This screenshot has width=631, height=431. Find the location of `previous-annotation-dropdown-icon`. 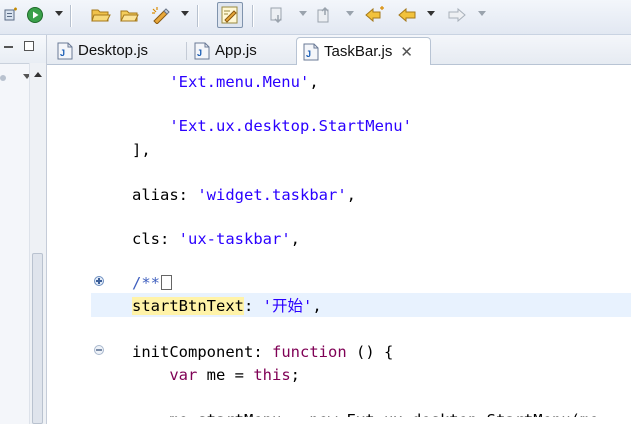

previous-annotation-dropdown-icon is located at coordinates (350, 13).